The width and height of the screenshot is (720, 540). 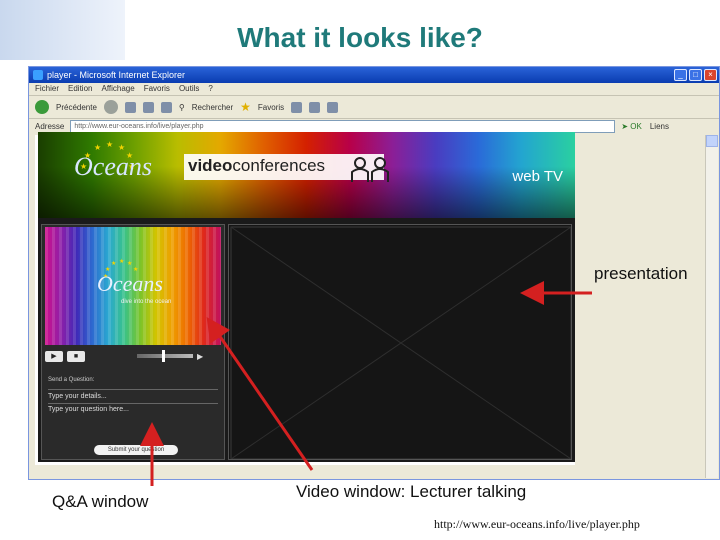 I want to click on videoconferences-title: videoconferences, so click(x=256, y=166).